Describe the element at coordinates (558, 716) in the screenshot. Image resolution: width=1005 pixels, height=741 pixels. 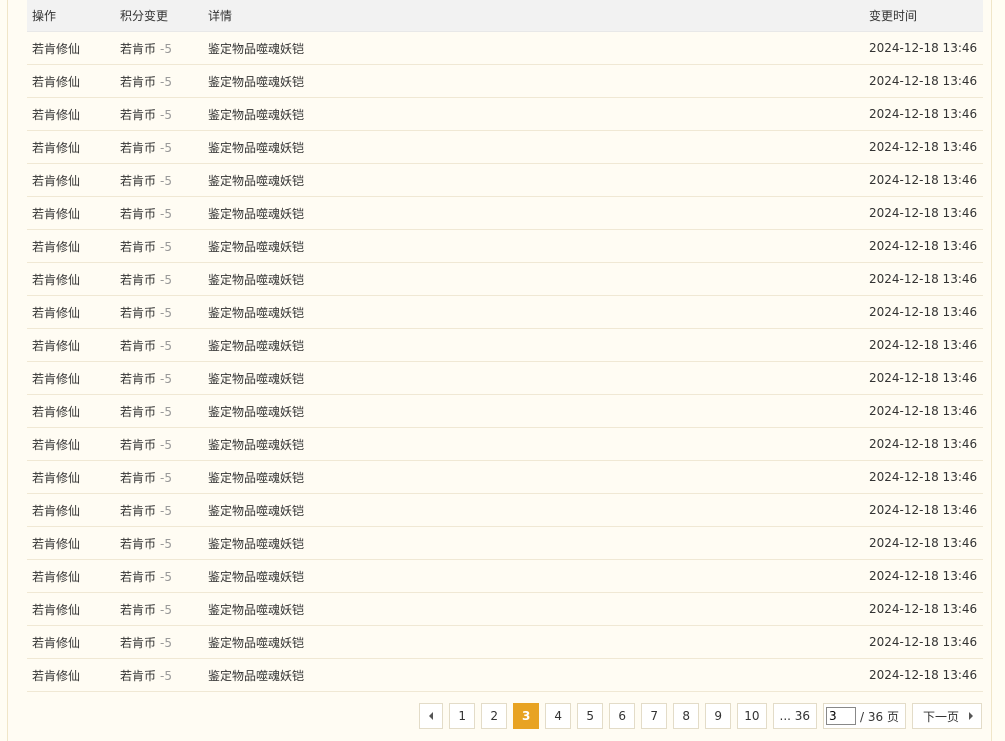
I see `page-button-4: 4` at that location.